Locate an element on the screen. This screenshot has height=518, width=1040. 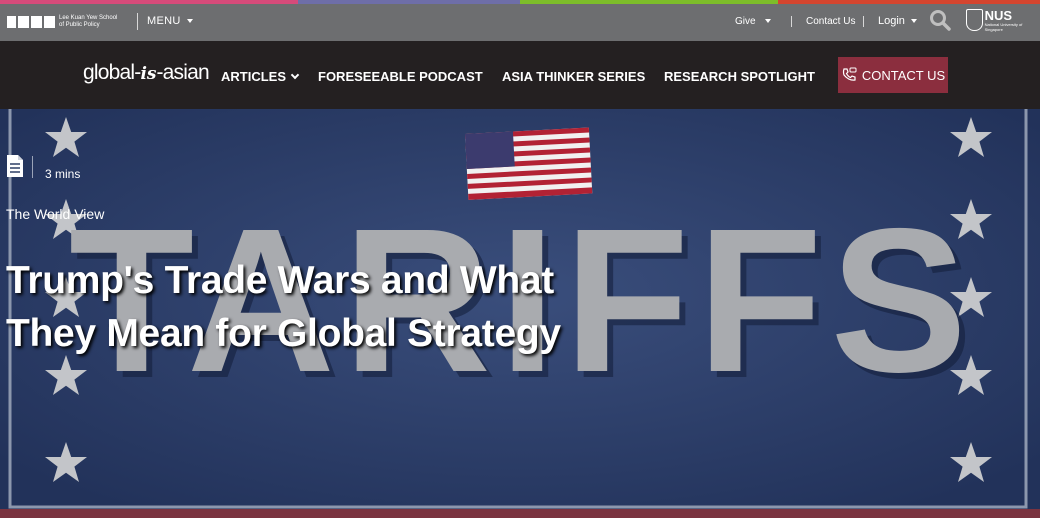
school-name: Lee Kuan Yew School of Public Policy is located at coordinates (88, 21).